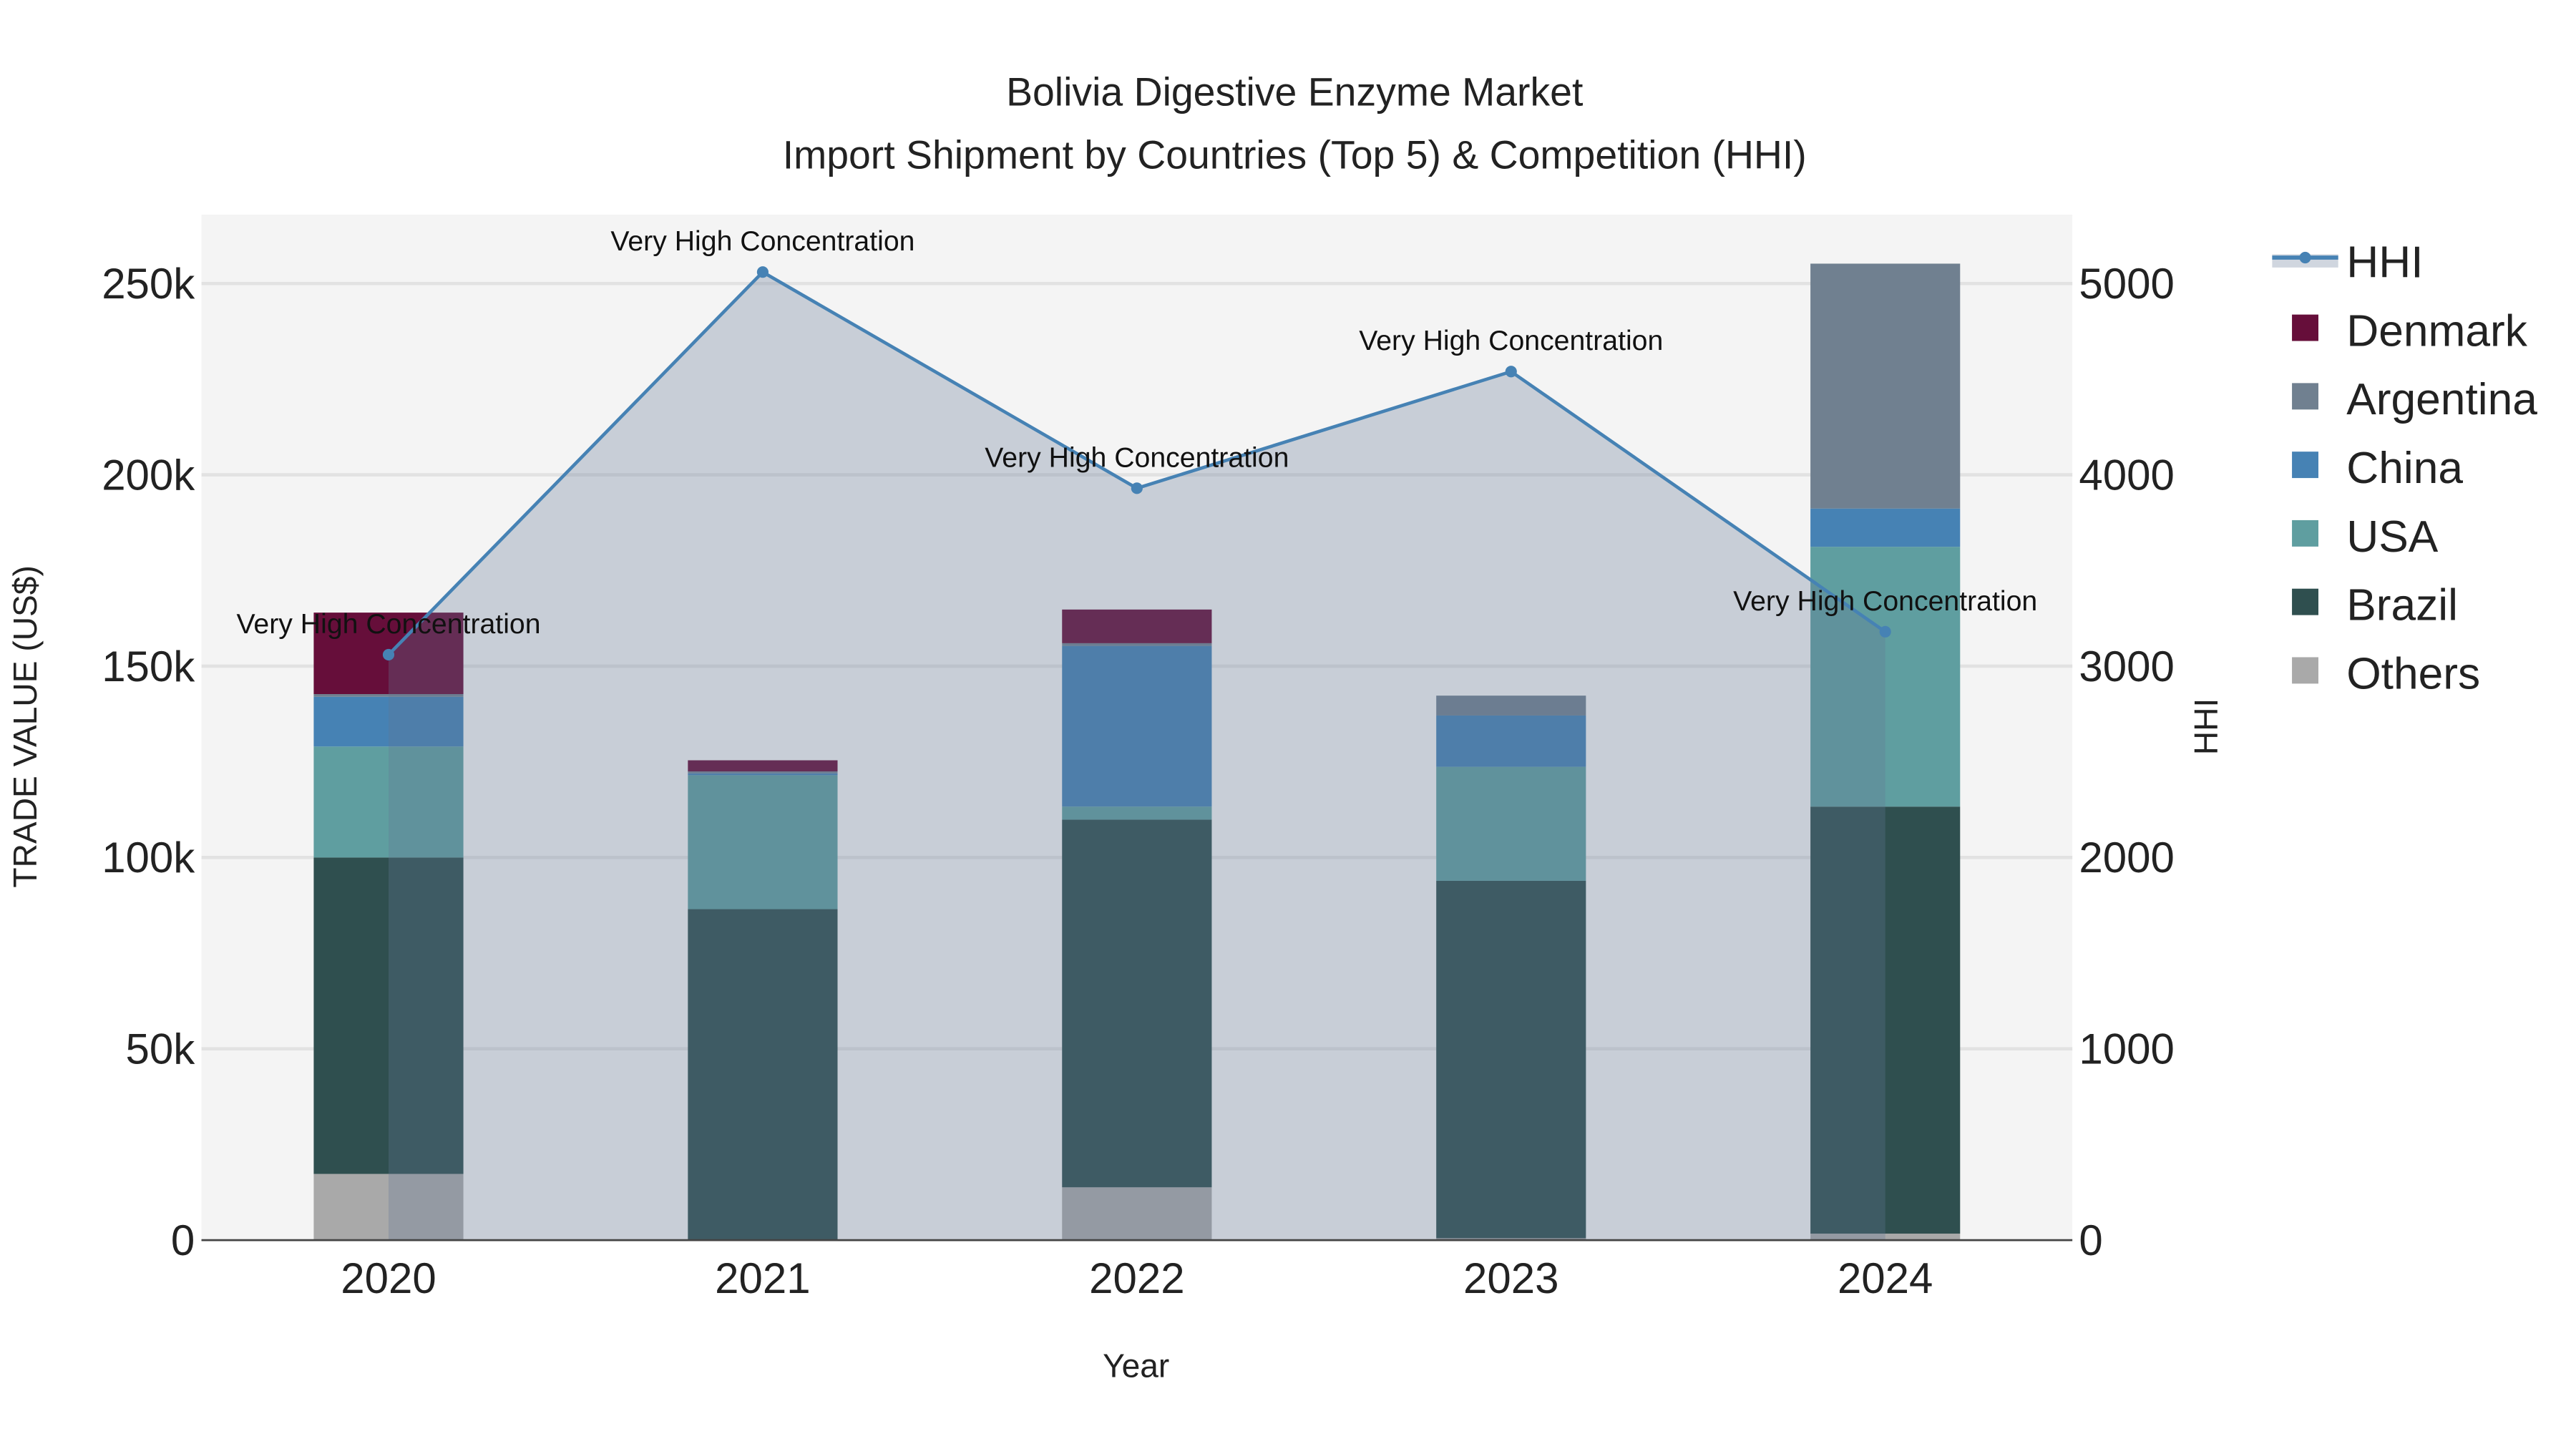  I want to click on legend-label-china: China, so click(2404, 468).